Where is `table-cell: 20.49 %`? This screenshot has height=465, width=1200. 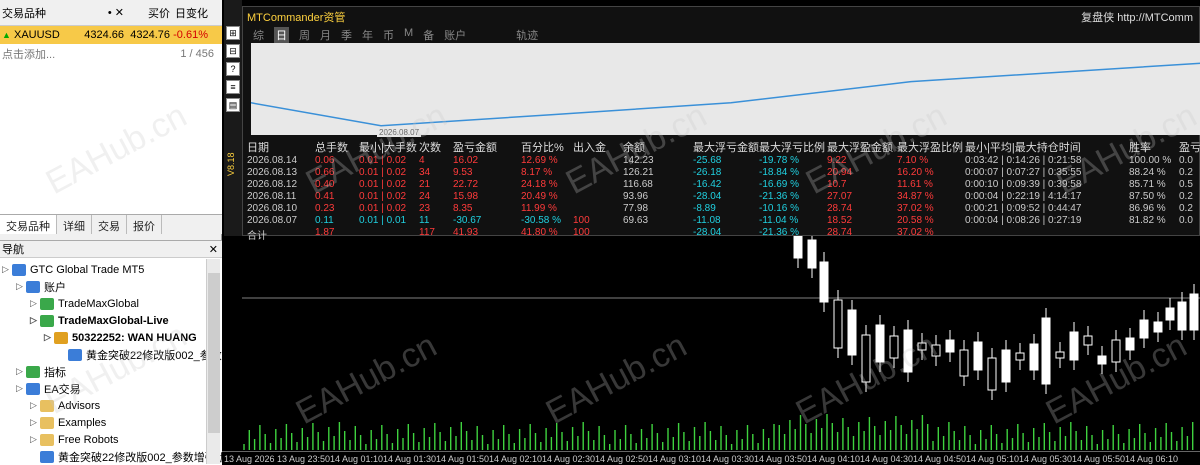 table-cell: 20.49 % is located at coordinates (539, 196).